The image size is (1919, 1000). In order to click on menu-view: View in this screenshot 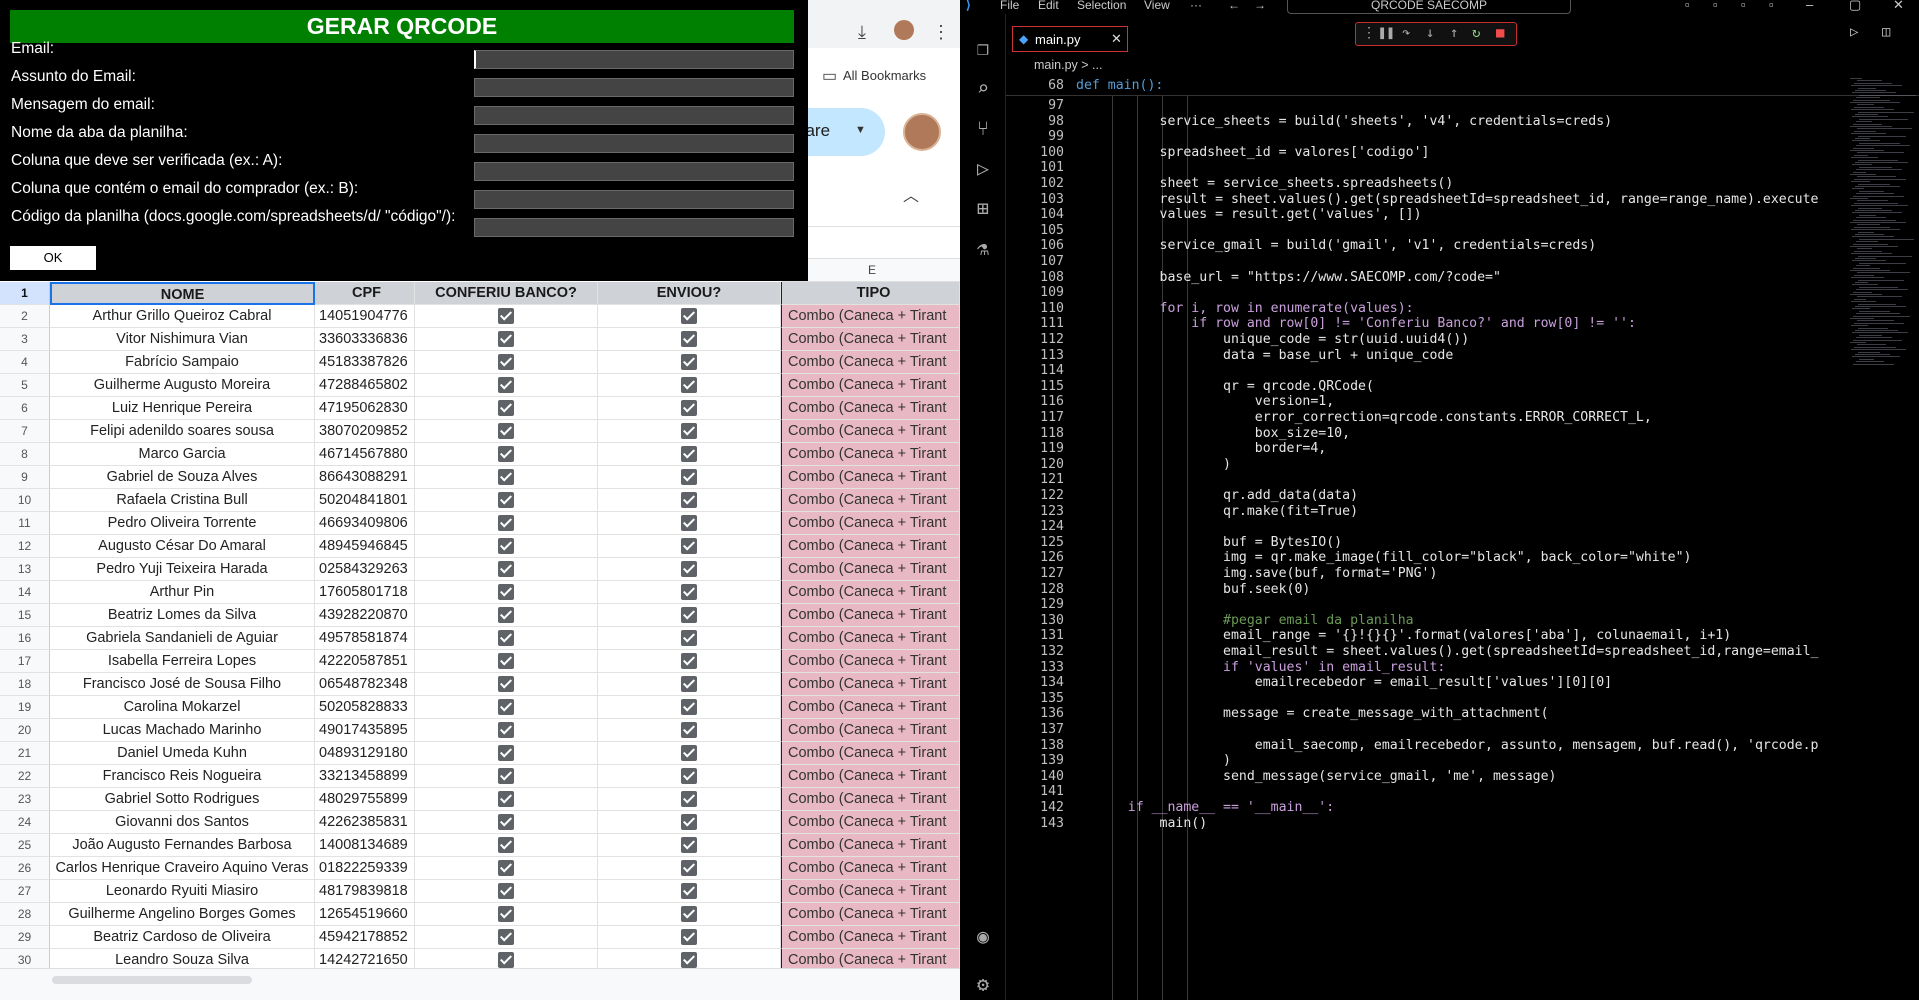, I will do `click(1157, 6)`.